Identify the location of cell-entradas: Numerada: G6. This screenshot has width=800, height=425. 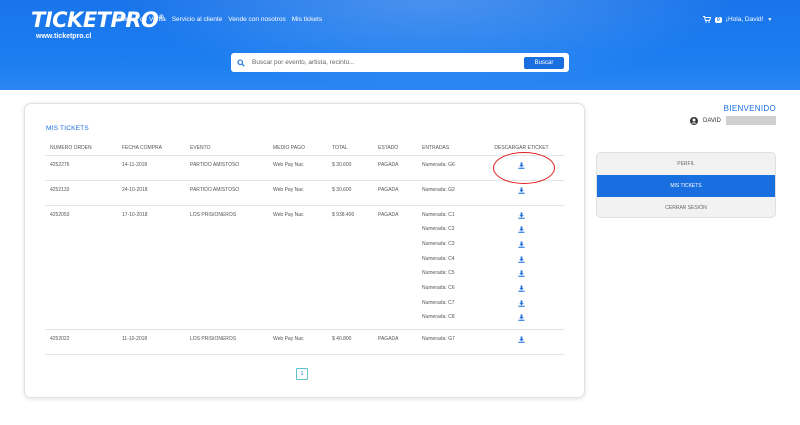
(448, 168).